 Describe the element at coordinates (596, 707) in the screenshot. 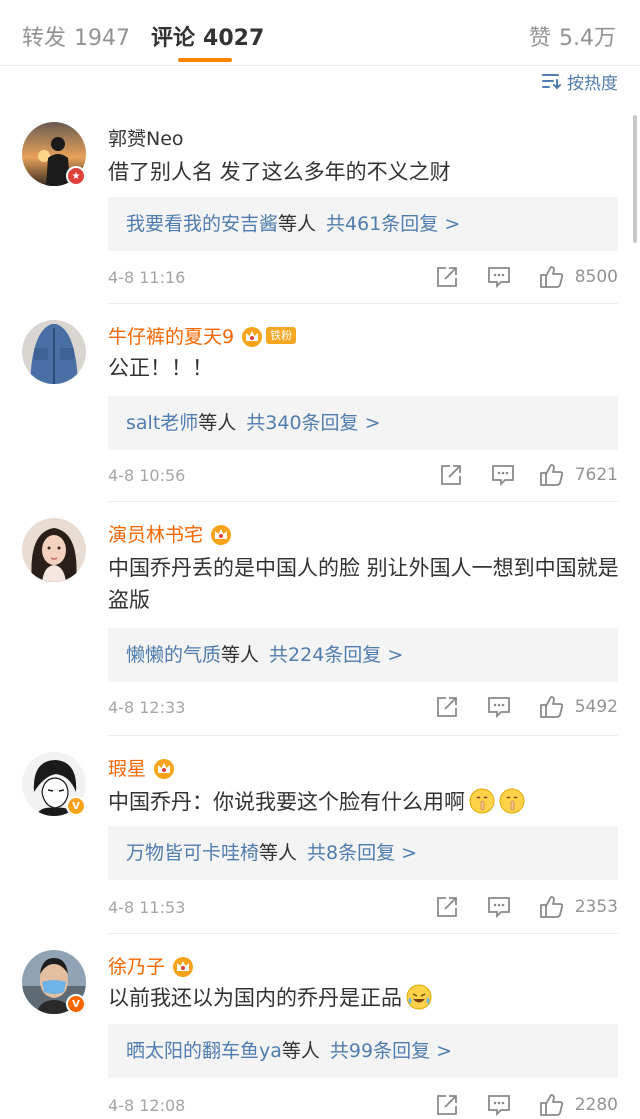

I see `like-count: 5492` at that location.